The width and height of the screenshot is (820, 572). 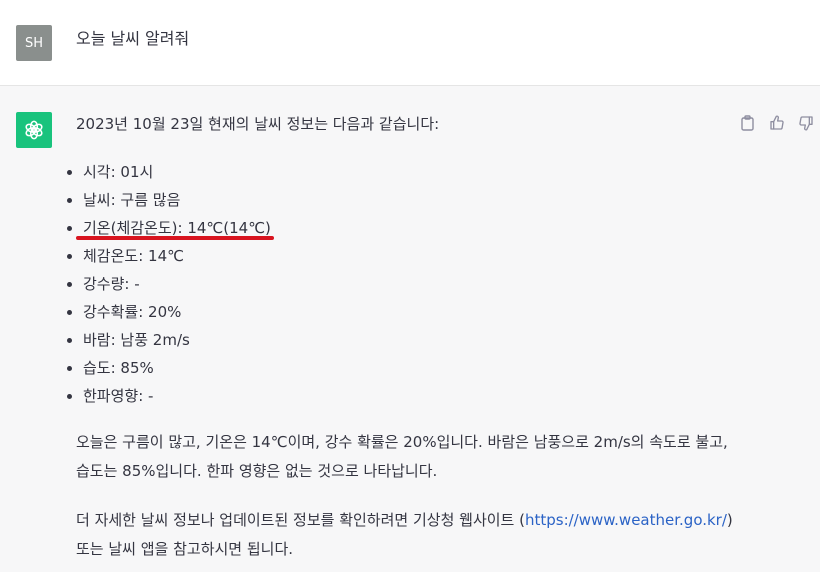 What do you see at coordinates (132, 312) in the screenshot?
I see `list-item-text: 강수확률: 20%` at bounding box center [132, 312].